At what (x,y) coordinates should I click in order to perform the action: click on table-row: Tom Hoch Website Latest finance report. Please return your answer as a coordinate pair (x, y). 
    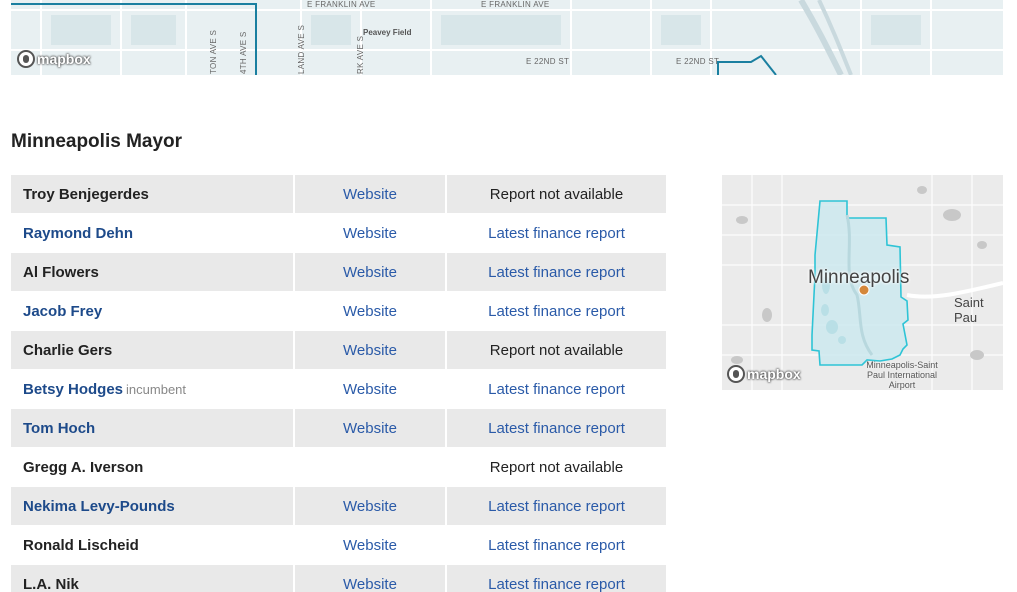
    Looking at the image, I should click on (338, 428).